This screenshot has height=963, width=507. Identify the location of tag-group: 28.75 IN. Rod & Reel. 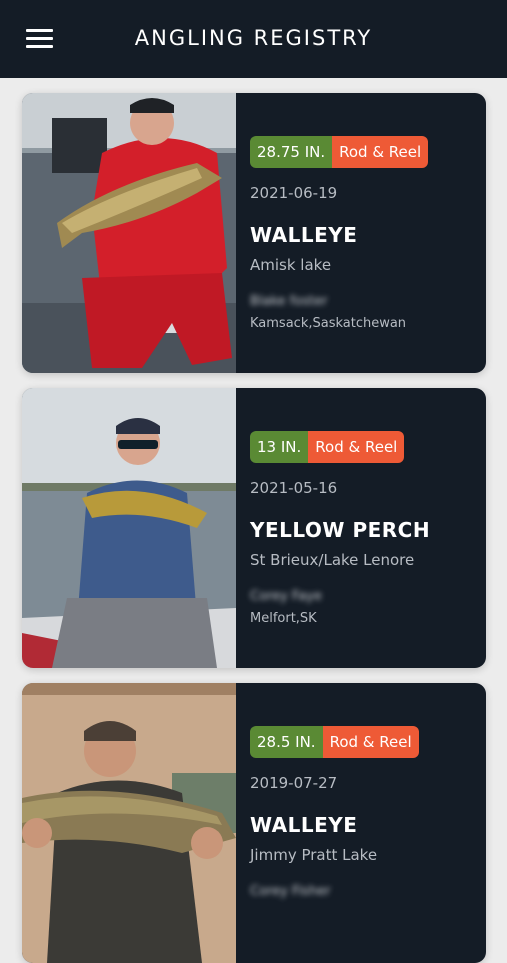
(339, 152).